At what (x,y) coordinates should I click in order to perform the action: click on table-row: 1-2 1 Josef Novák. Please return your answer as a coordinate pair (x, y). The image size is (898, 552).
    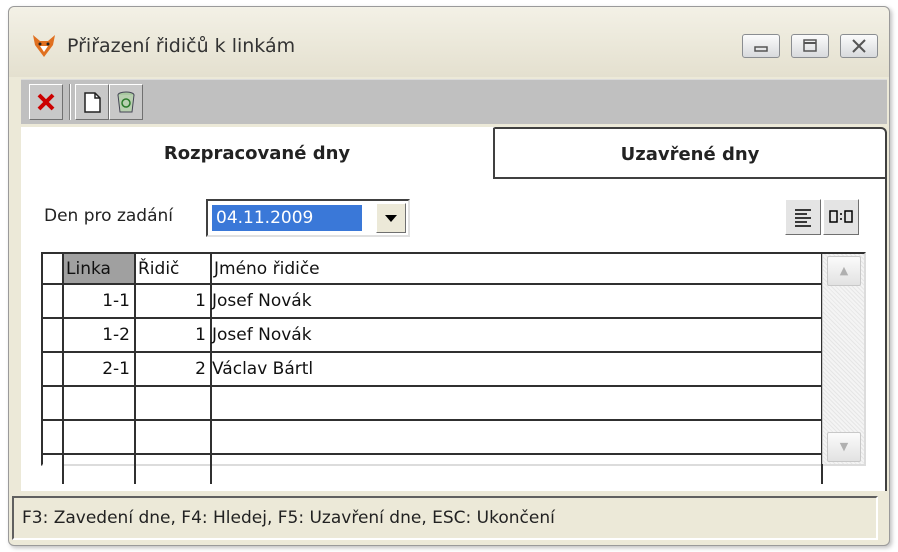
    Looking at the image, I should click on (433, 335).